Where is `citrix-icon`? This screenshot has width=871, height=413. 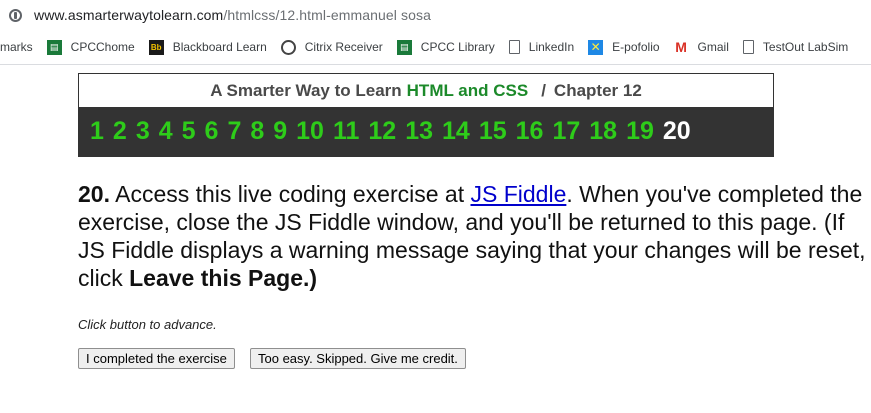
citrix-icon is located at coordinates (288, 47).